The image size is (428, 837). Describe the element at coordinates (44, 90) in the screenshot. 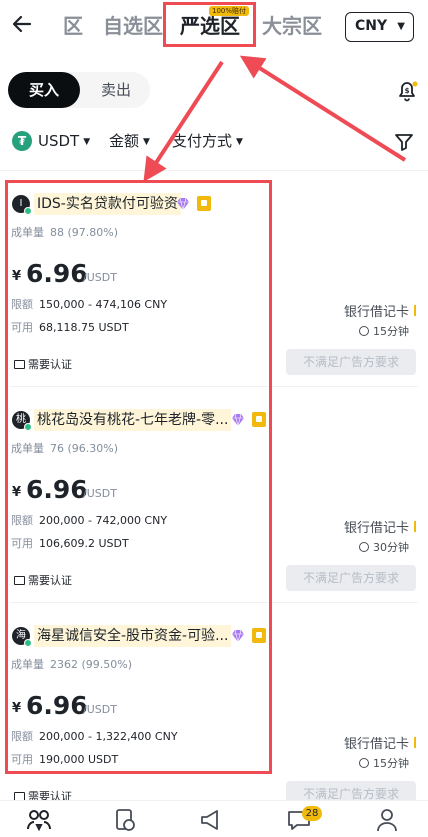

I see `buy-tab: 买入` at that location.